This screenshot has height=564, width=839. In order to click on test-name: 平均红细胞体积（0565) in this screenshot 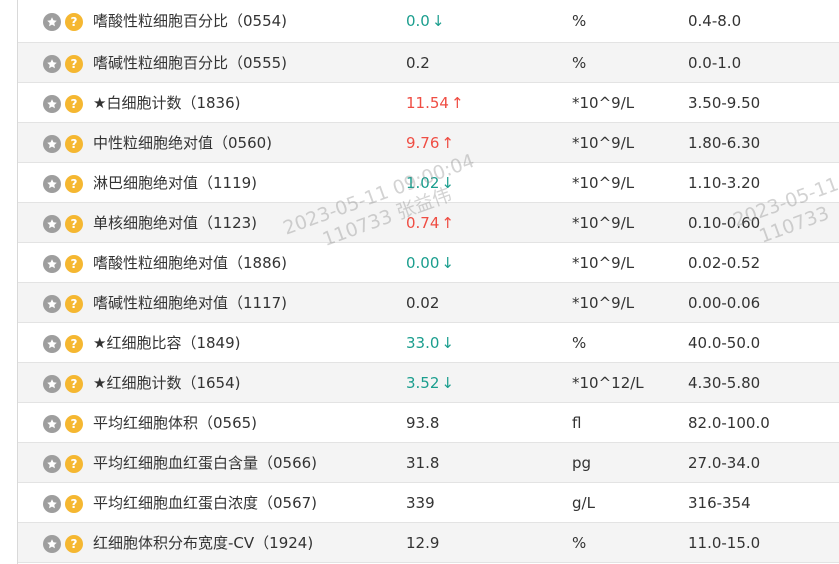, I will do `click(175, 423)`.